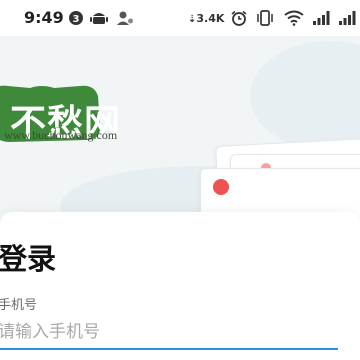  Describe the element at coordinates (169, 333) in the screenshot. I see `phone-input` at that location.